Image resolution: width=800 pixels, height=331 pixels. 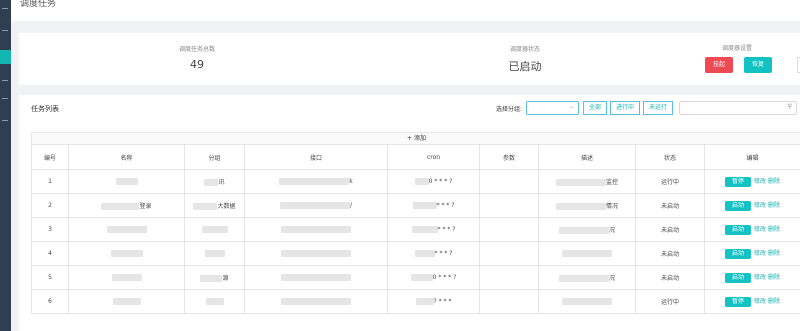 What do you see at coordinates (611, 182) in the screenshot?
I see `cell-desc-text: 监控` at bounding box center [611, 182].